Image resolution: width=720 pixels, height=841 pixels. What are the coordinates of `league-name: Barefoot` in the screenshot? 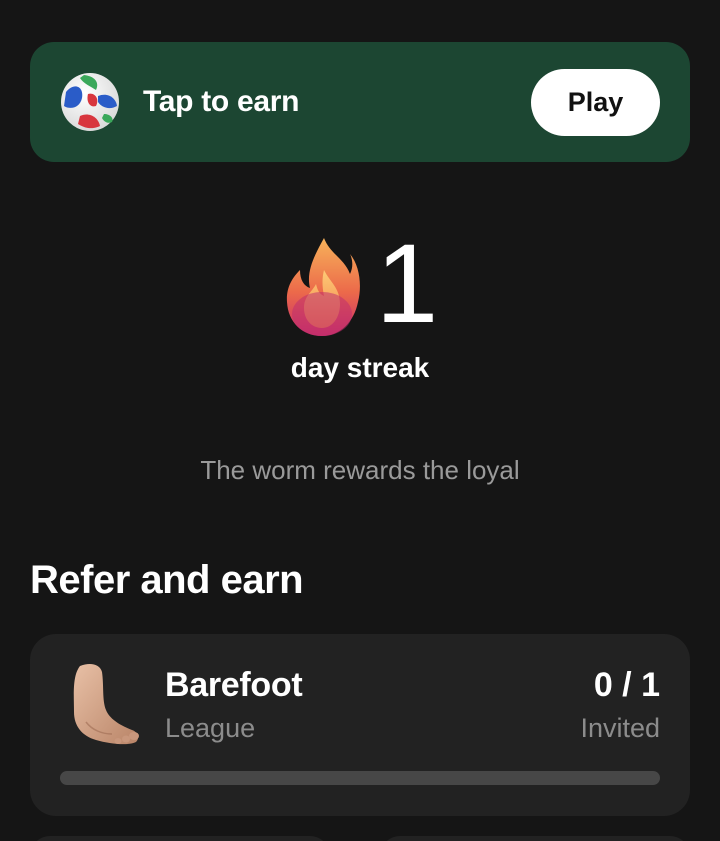 It's located at (234, 685).